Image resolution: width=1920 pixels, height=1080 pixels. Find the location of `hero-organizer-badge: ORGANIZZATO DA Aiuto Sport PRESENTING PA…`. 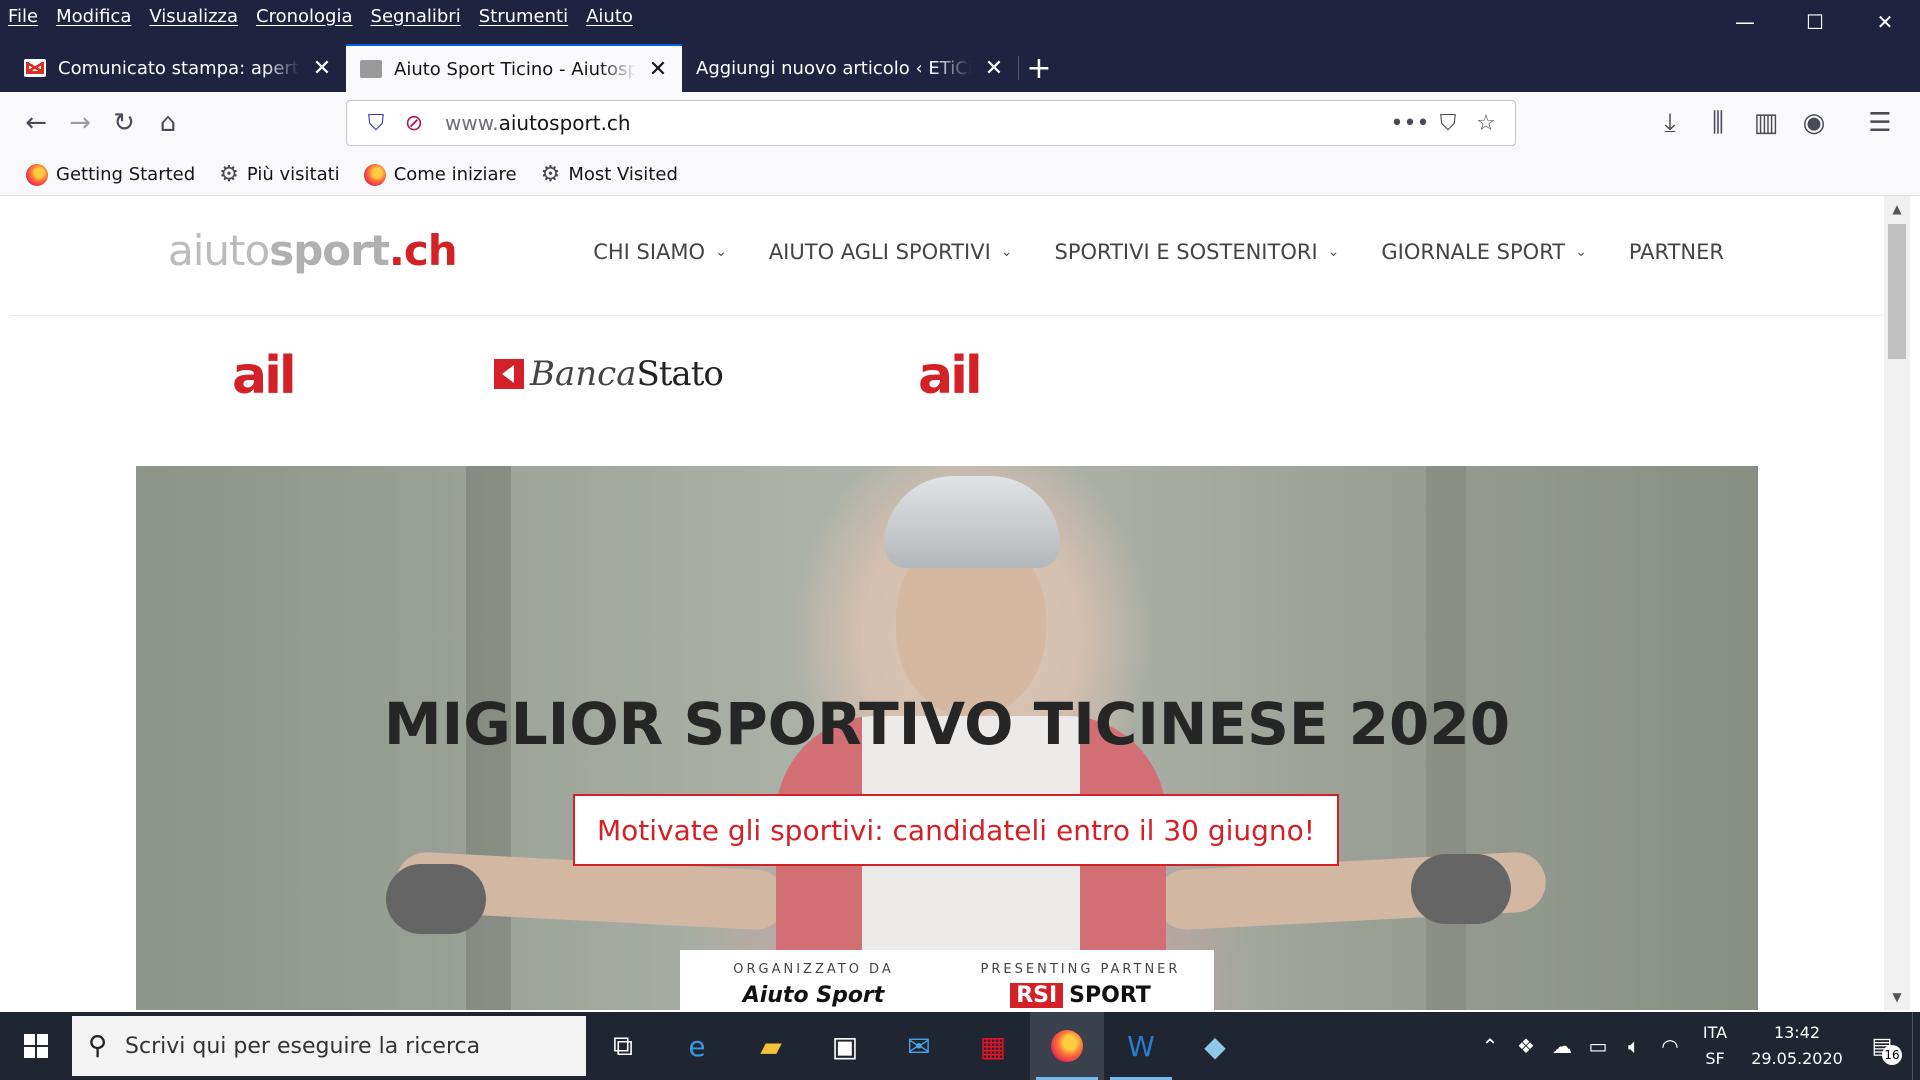

hero-organizer-badge: ORGANIZZATO DA Aiuto Sport PRESENTING PA… is located at coordinates (947, 980).